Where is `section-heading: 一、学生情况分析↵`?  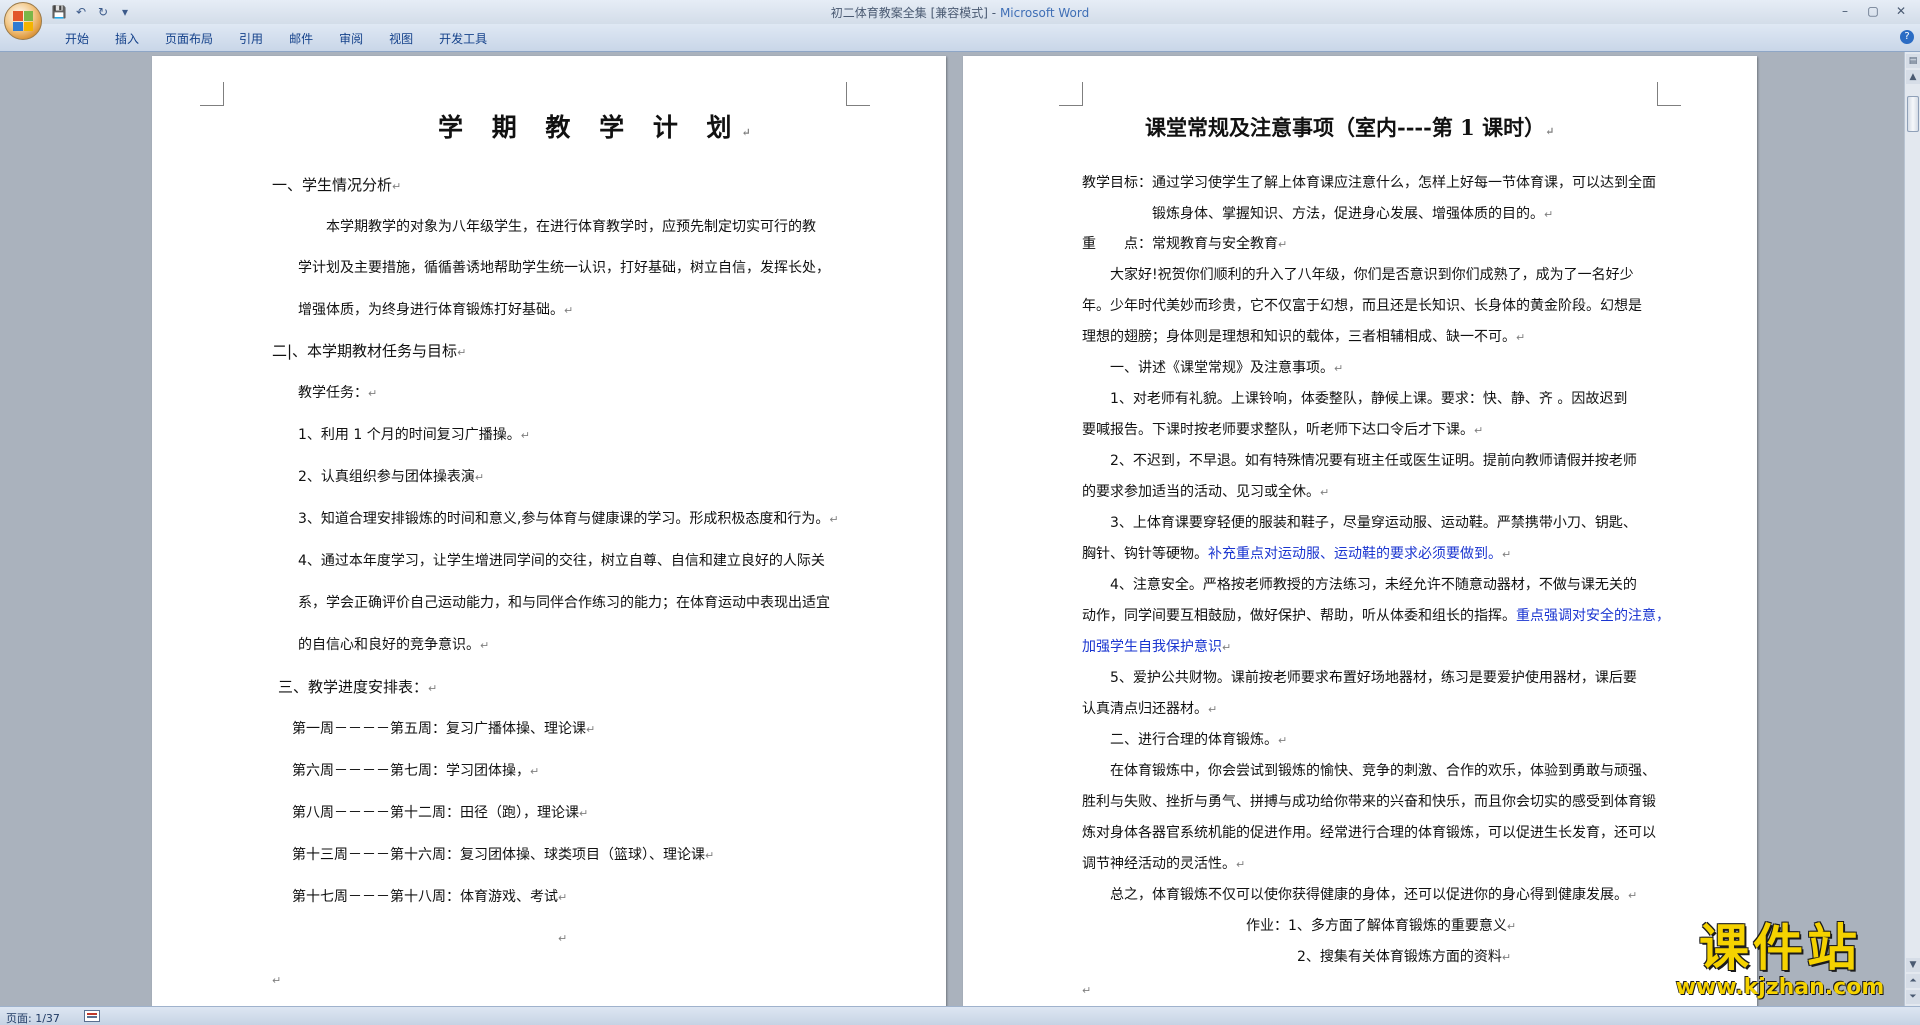
section-heading: 一、学生情况分析↵ is located at coordinates (337, 185).